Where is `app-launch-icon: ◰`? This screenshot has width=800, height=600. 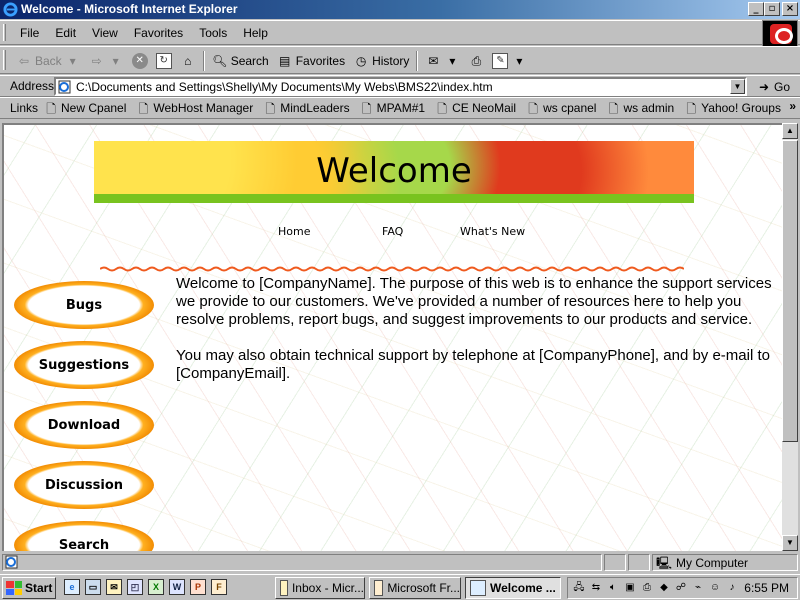 app-launch-icon: ◰ is located at coordinates (135, 587).